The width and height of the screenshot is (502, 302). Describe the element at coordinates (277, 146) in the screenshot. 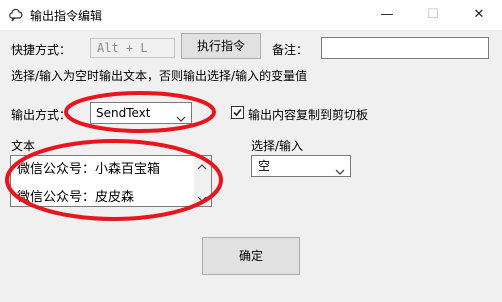

I see `choice-label: 选择/输入` at that location.